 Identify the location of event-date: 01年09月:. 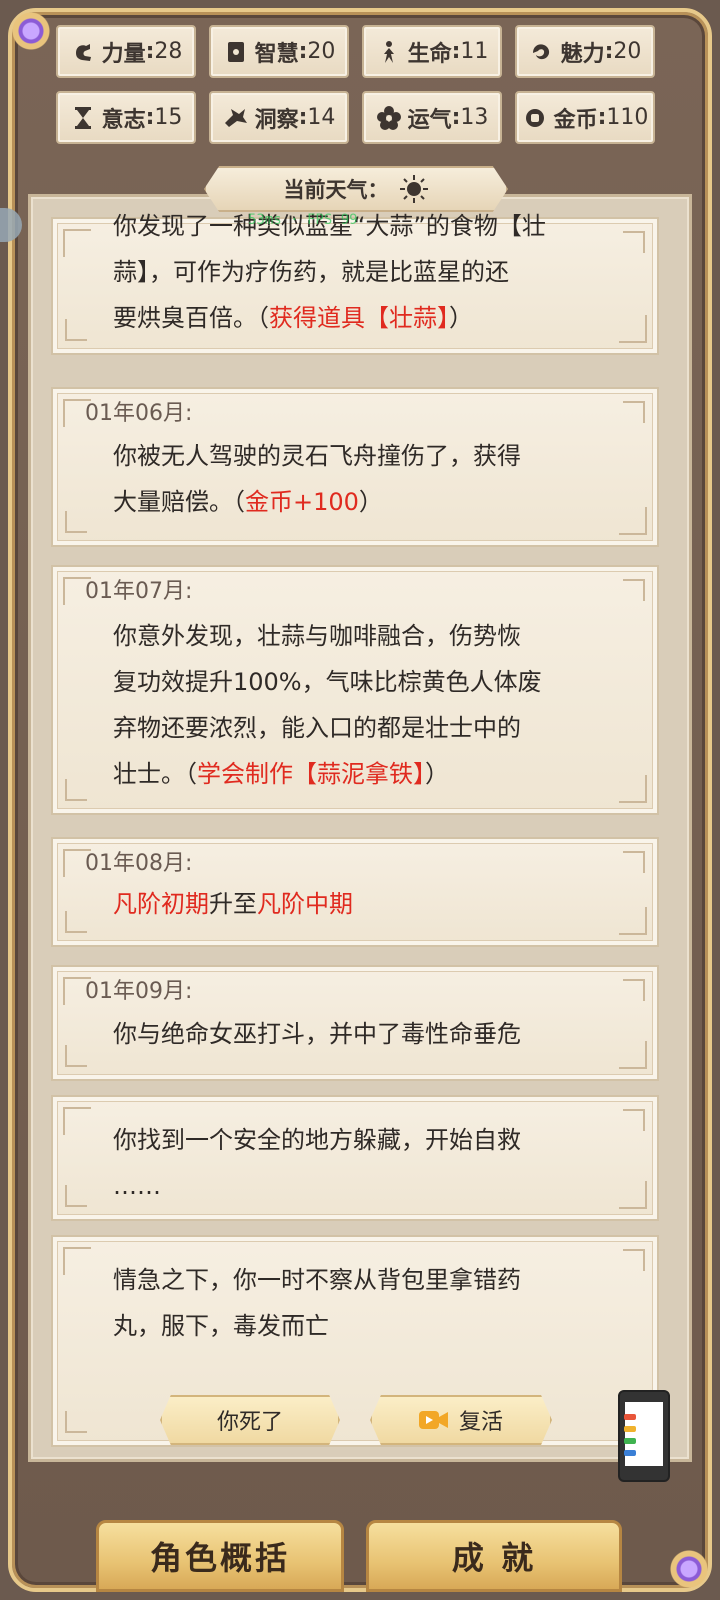
(139, 991).